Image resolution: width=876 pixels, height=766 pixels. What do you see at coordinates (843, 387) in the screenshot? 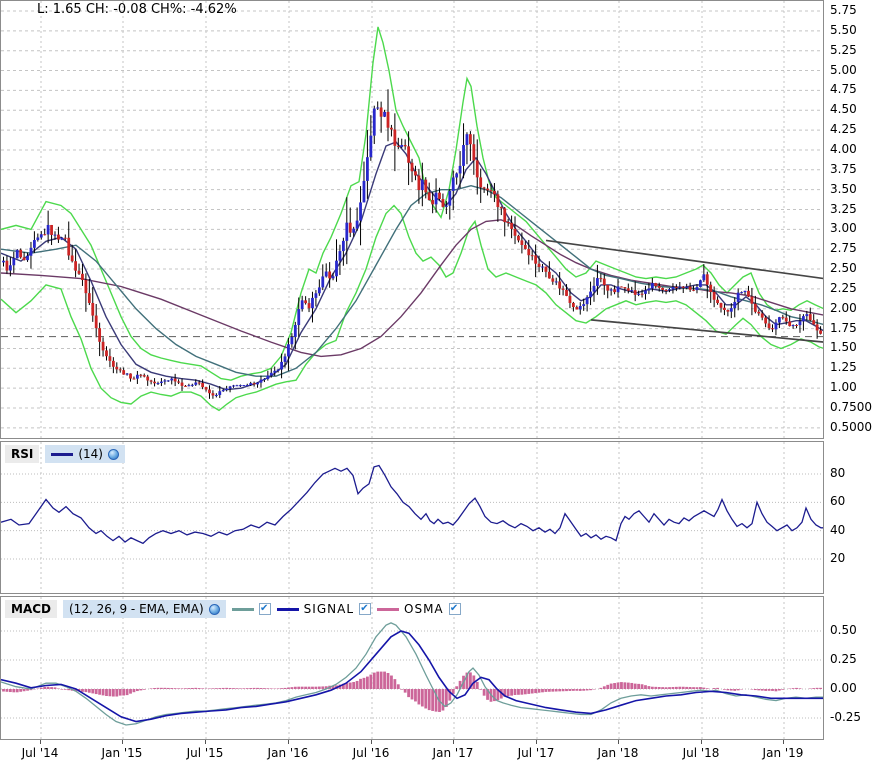
I see `y-axis-label: 1.00` at bounding box center [843, 387].